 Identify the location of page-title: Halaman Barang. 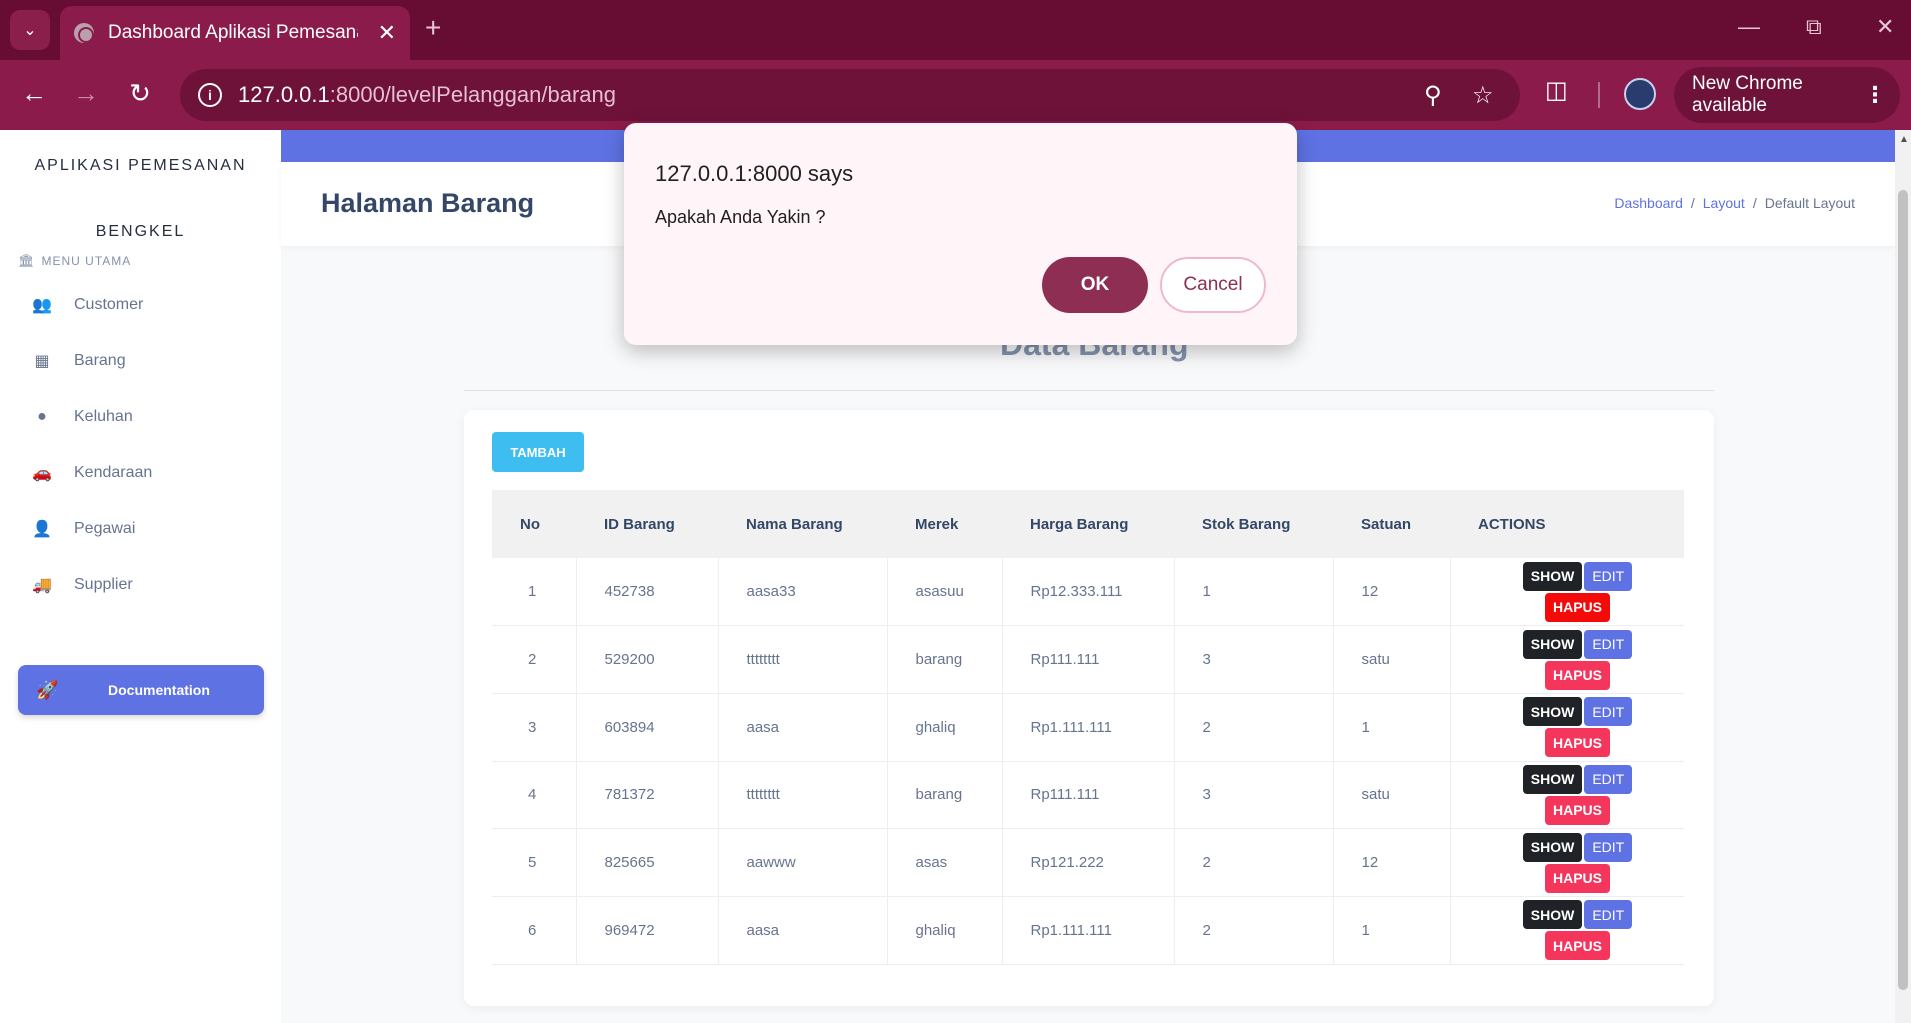
(428, 203).